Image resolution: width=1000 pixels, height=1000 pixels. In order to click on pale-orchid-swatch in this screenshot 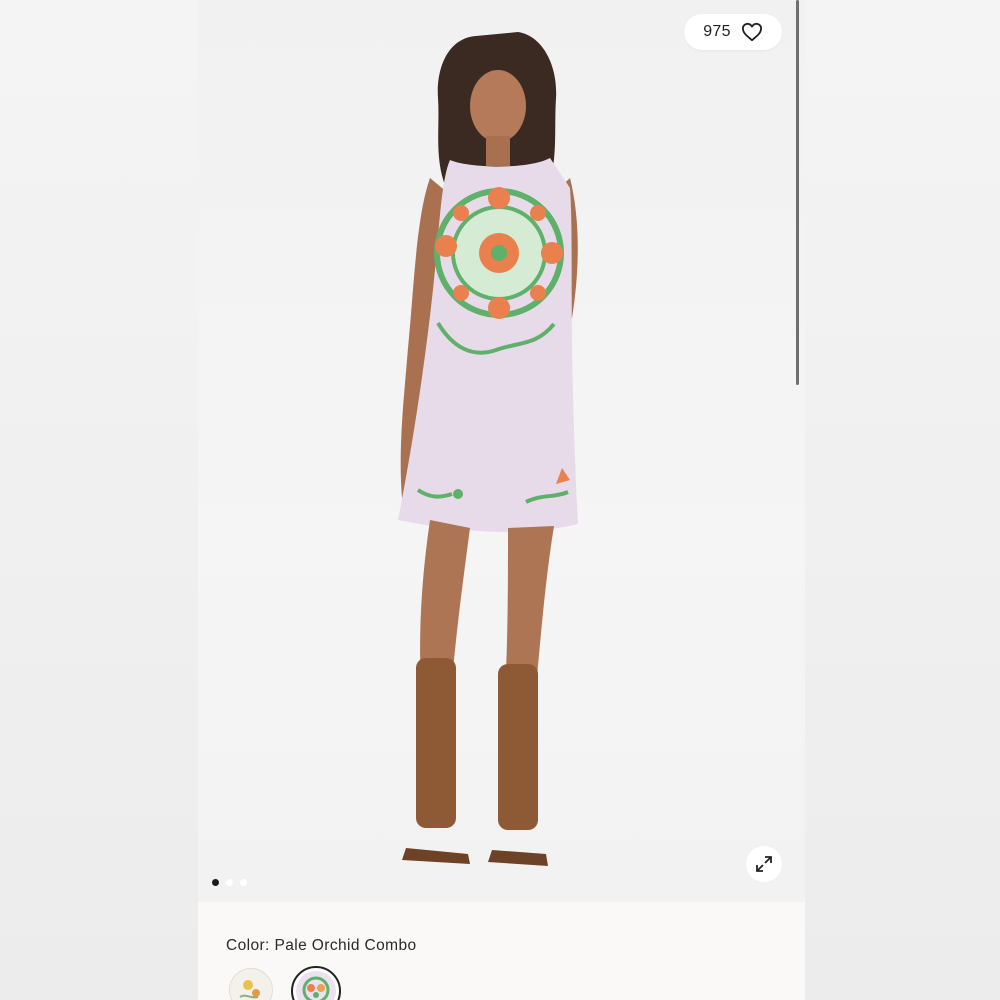, I will do `click(316, 983)`.